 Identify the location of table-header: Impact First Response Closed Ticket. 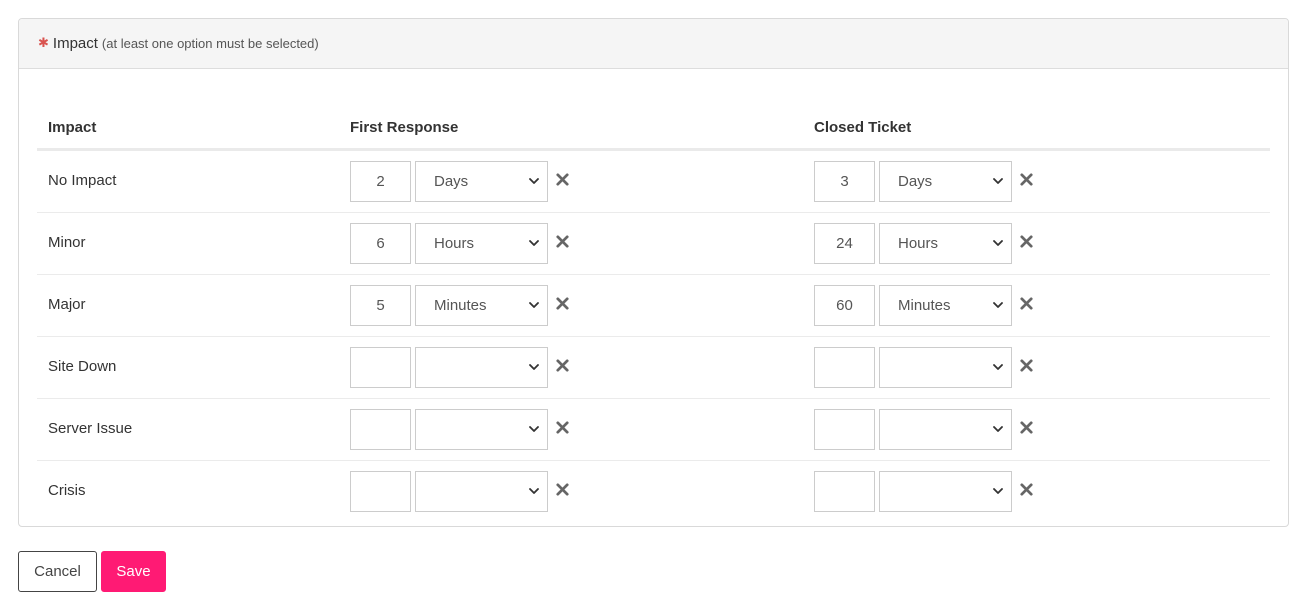
(653, 120).